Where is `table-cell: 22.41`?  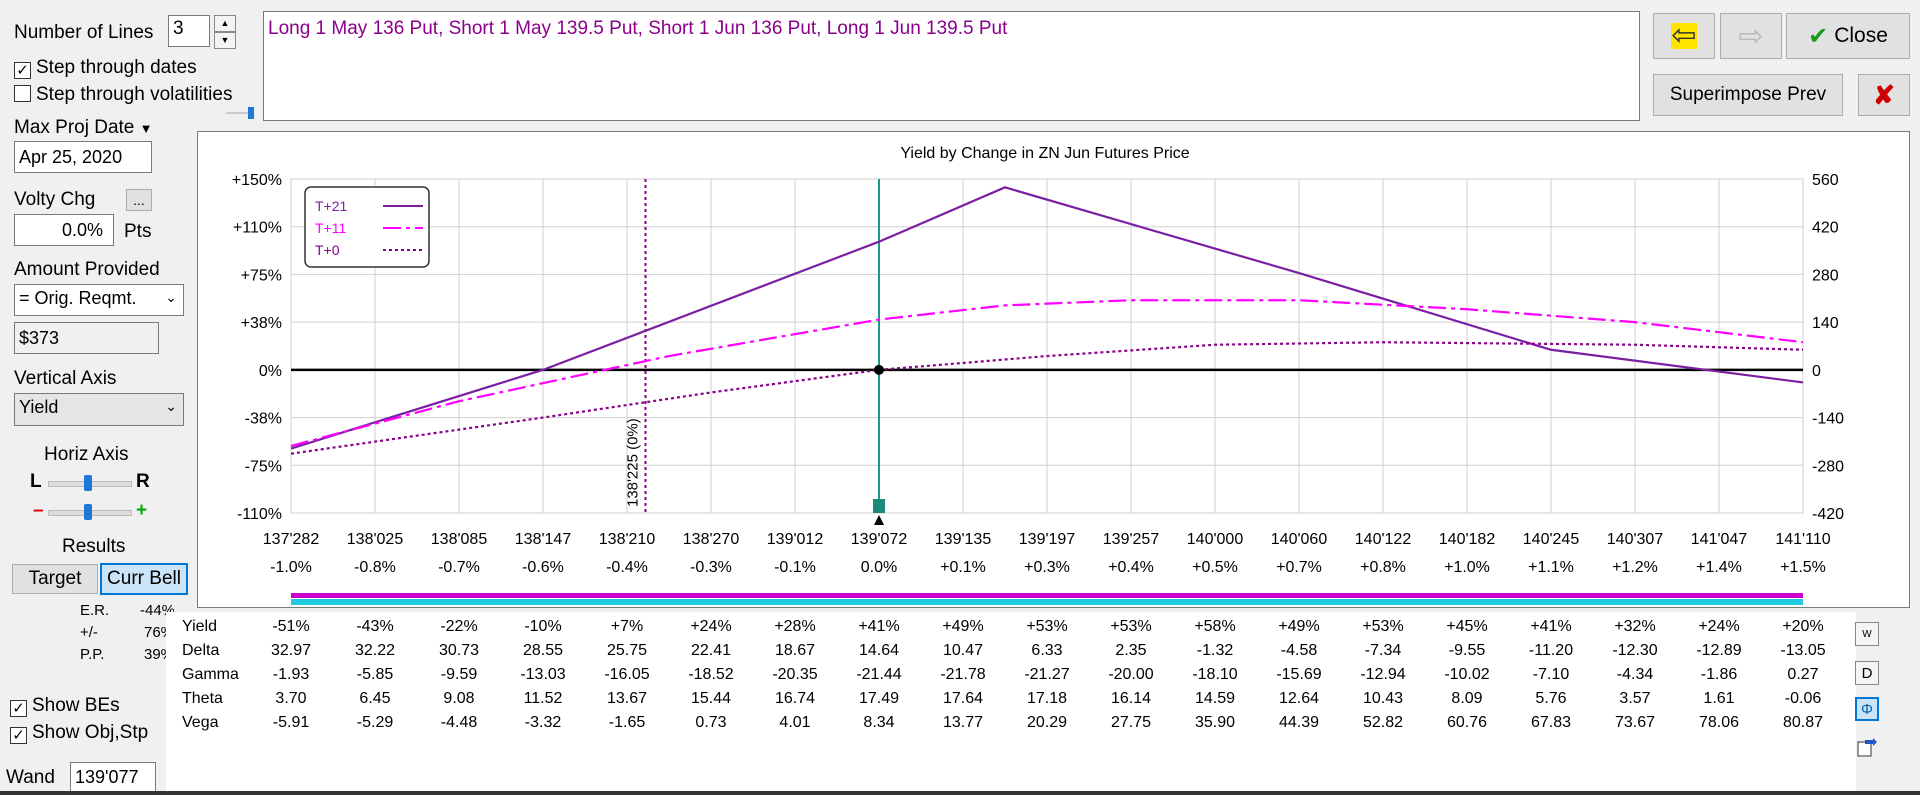 table-cell: 22.41 is located at coordinates (711, 650).